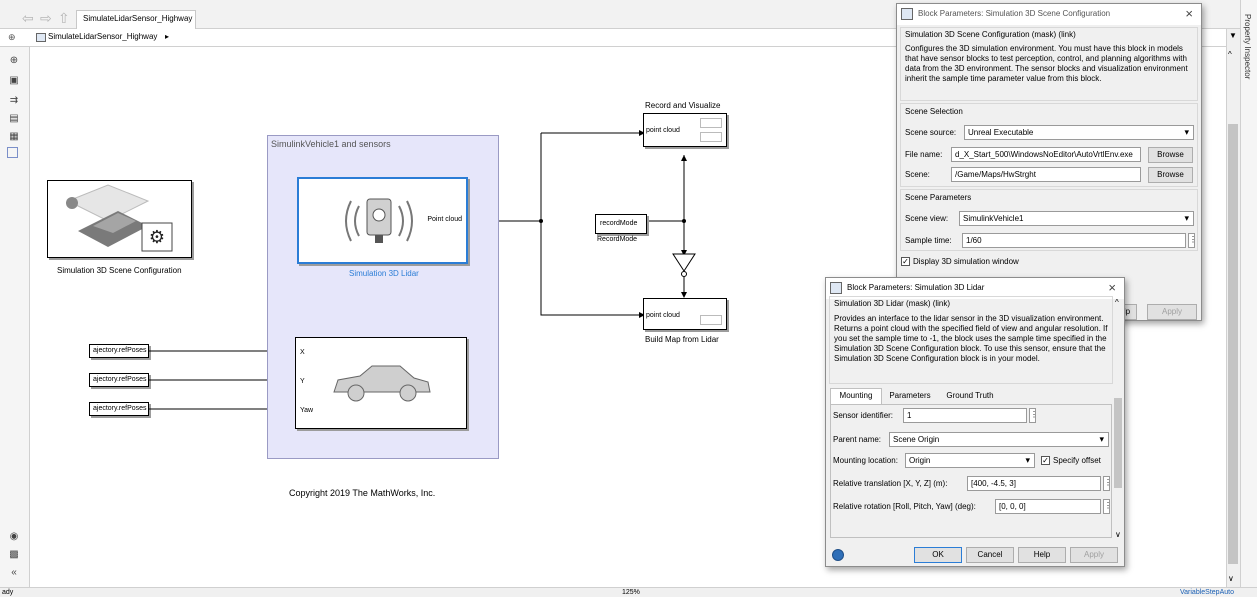  What do you see at coordinates (965, 415) in the screenshot?
I see `sensor-id-field: 1` at bounding box center [965, 415].